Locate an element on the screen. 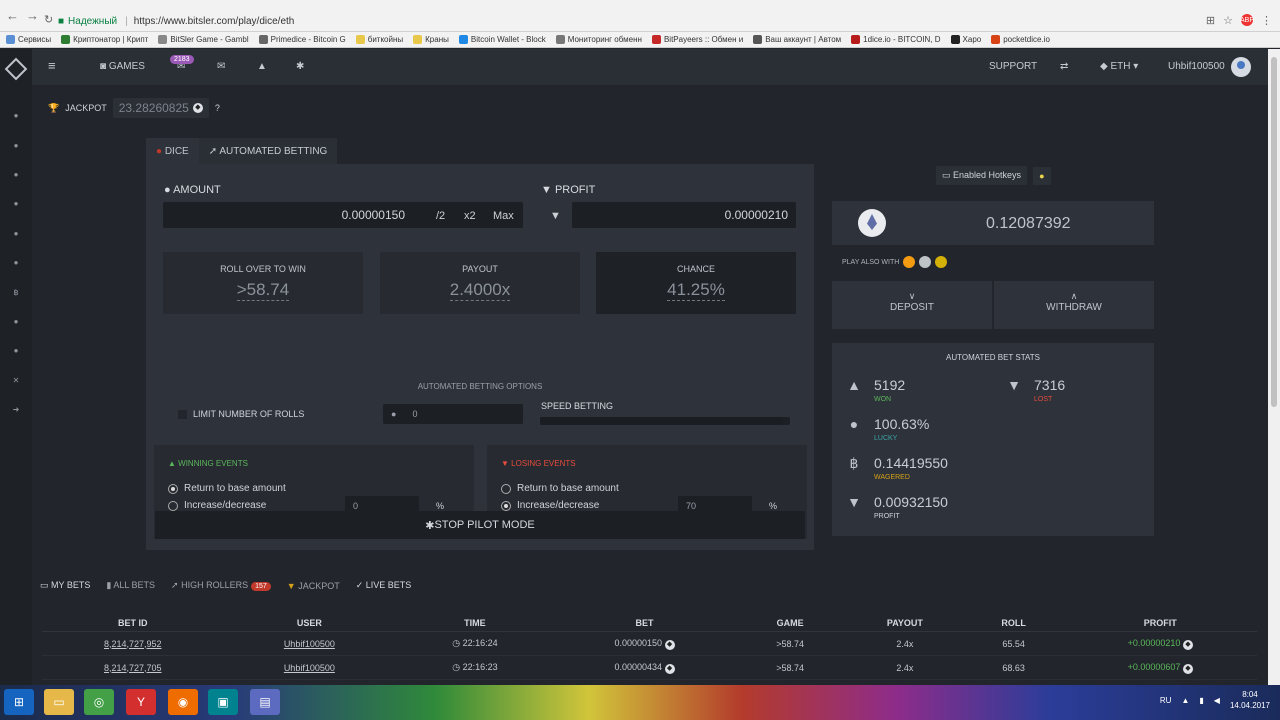 Image resolution: width=1280 pixels, height=720 pixels. shuffle-icon: ✕ is located at coordinates (16, 380).